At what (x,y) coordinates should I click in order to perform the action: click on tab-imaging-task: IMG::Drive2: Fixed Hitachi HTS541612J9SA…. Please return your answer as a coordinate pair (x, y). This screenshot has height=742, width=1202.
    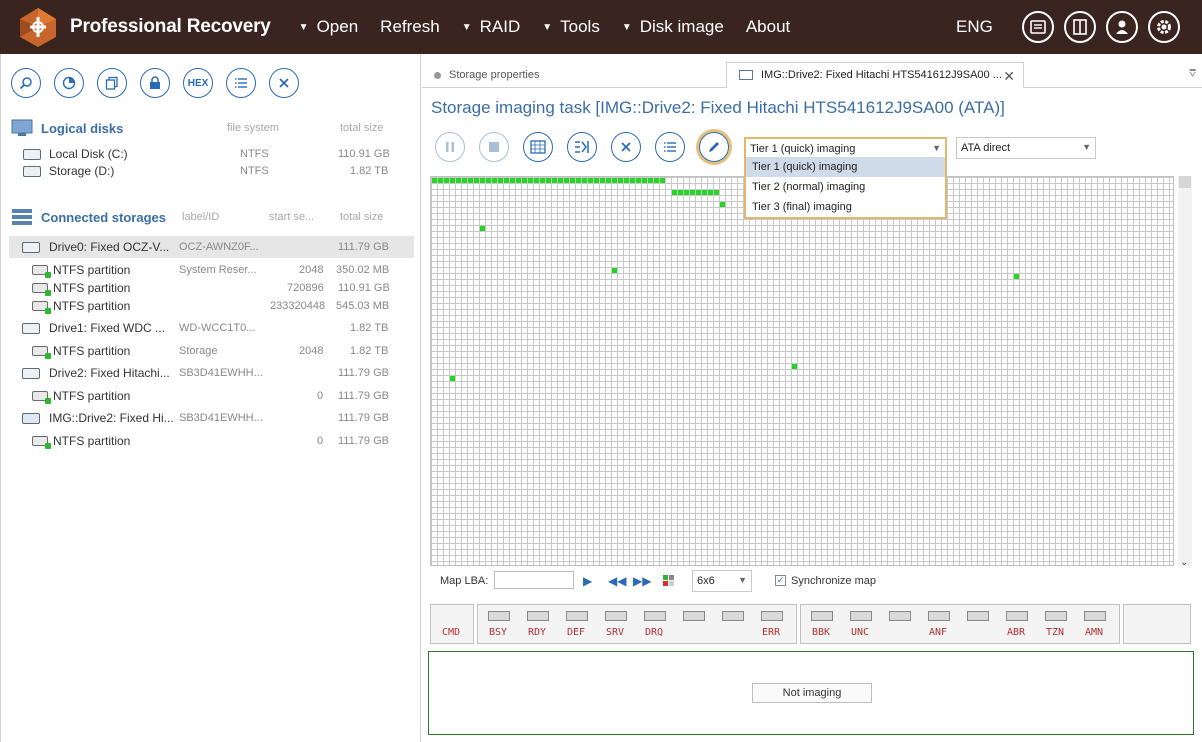
    Looking at the image, I should click on (875, 75).